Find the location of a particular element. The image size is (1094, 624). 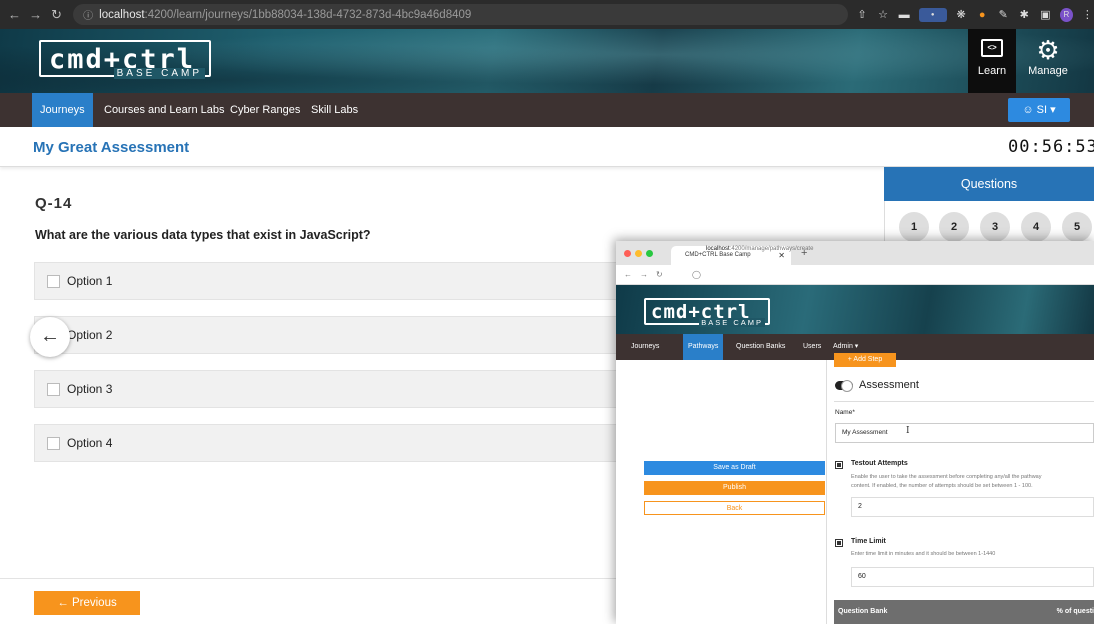

user-circle-icon: ☺ is located at coordinates (1028, 110).